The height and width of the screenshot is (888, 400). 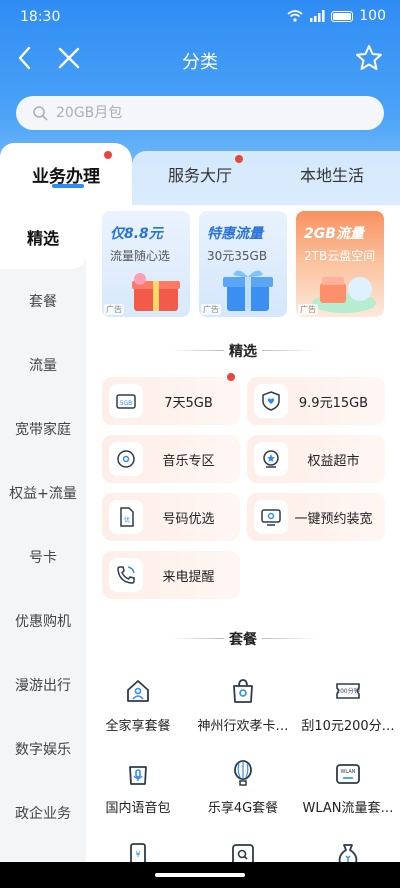 What do you see at coordinates (43, 429) in the screenshot?
I see `sidebar-item-broadband: 宽带家庭` at bounding box center [43, 429].